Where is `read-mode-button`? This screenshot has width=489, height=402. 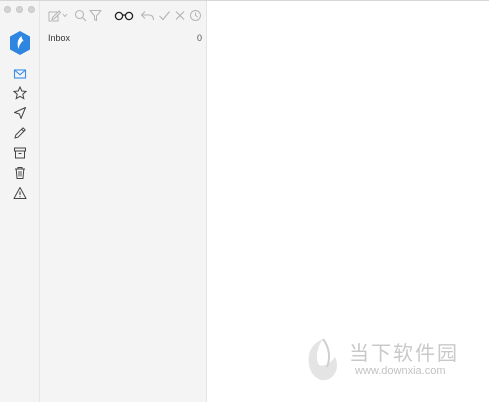 read-mode-button is located at coordinates (124, 15).